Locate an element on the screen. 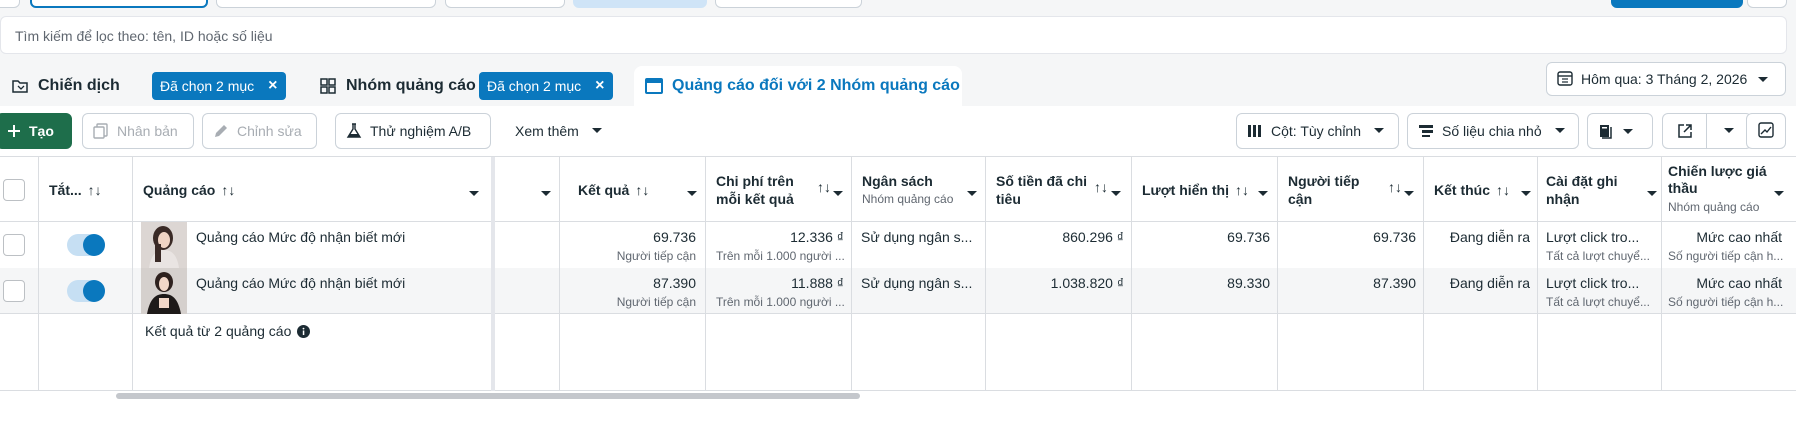  amount-spent-value: 1.038.820 ₫ is located at coordinates (1087, 283).